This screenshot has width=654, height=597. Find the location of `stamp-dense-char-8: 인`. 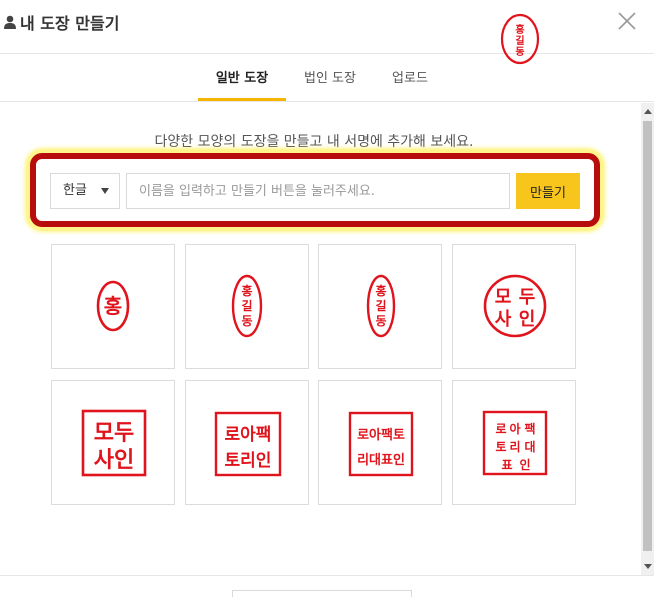

stamp-dense-char-8: 인 is located at coordinates (524, 464).